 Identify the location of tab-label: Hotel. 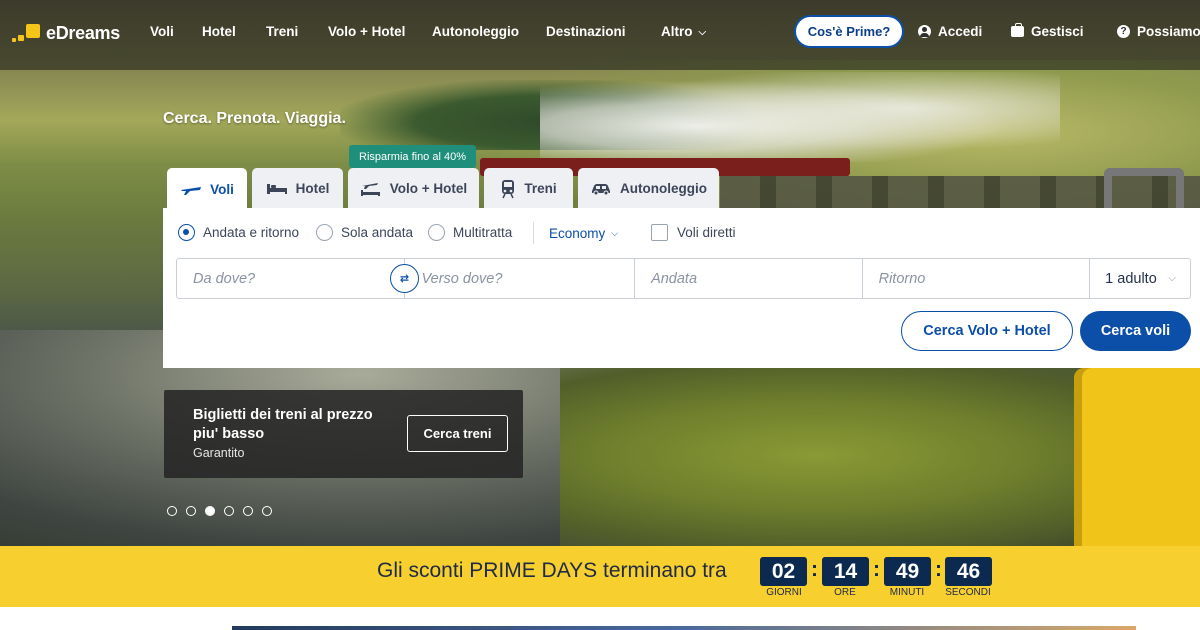
(312, 188).